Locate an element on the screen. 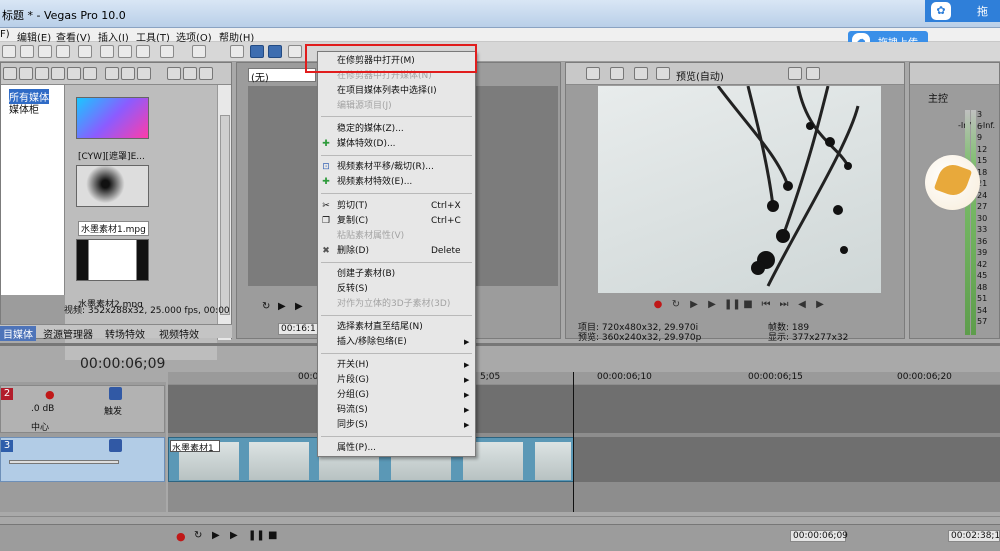 The image size is (1000, 551). preview-mode: 预览(自动) is located at coordinates (700, 75).